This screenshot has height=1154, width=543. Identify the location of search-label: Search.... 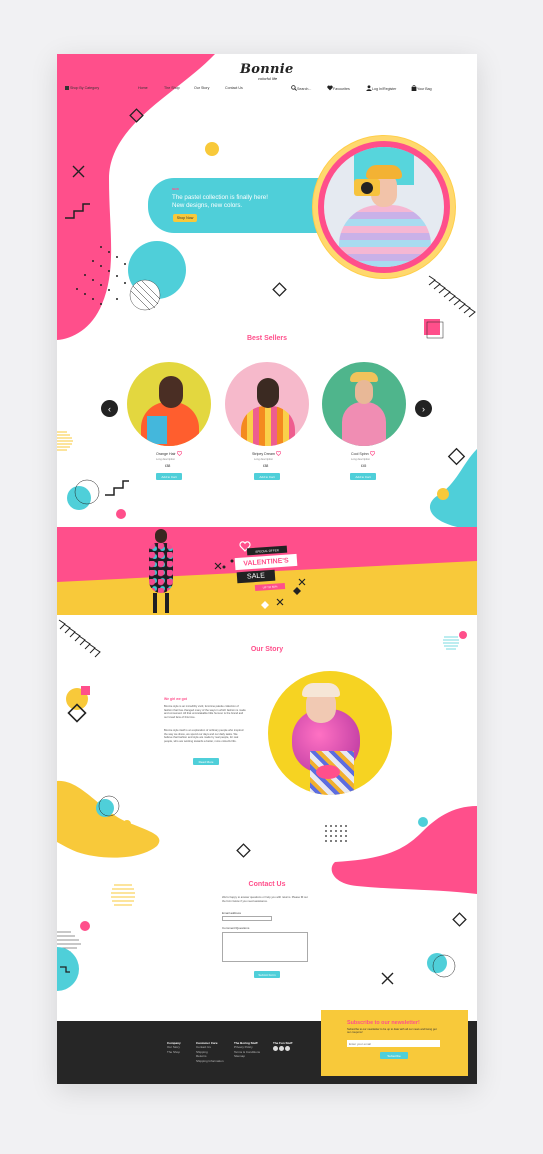
(304, 89).